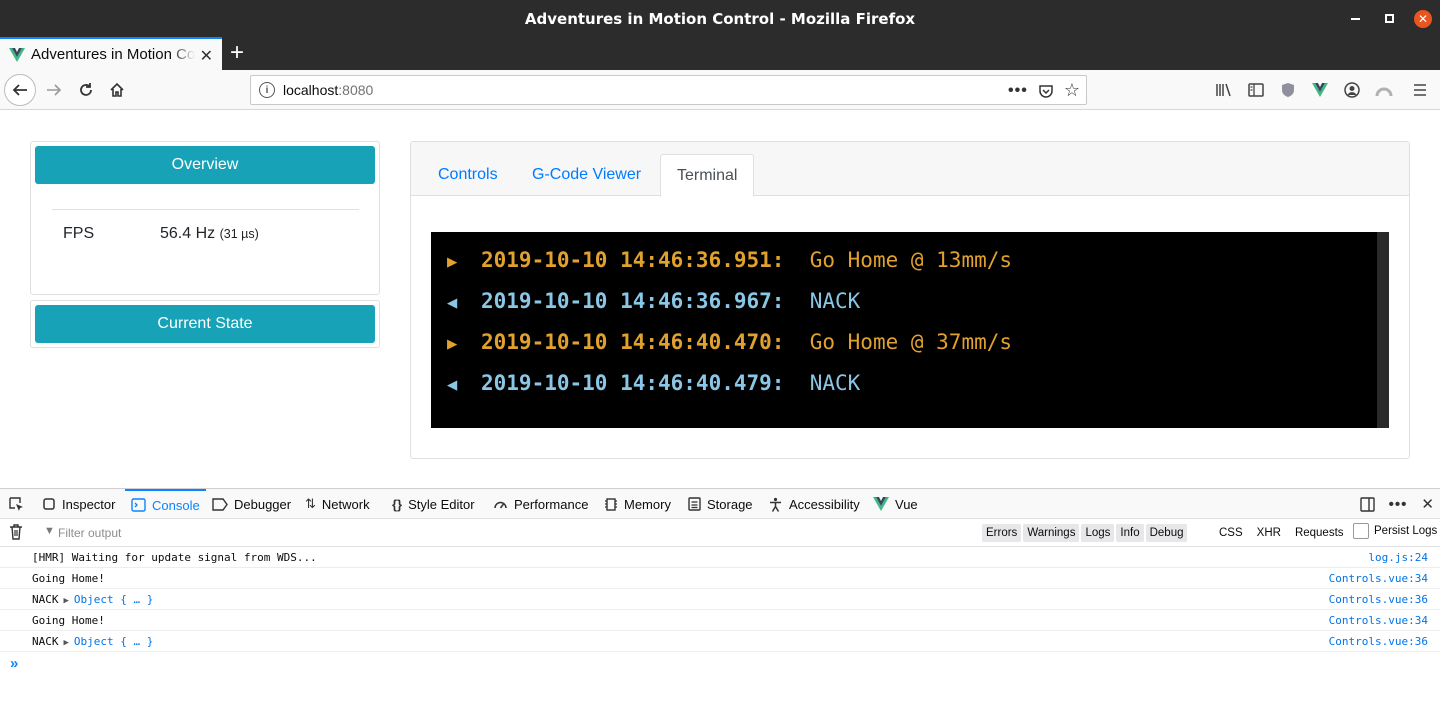  I want to click on devtools-tab-debugger: Debugger, so click(251, 504).